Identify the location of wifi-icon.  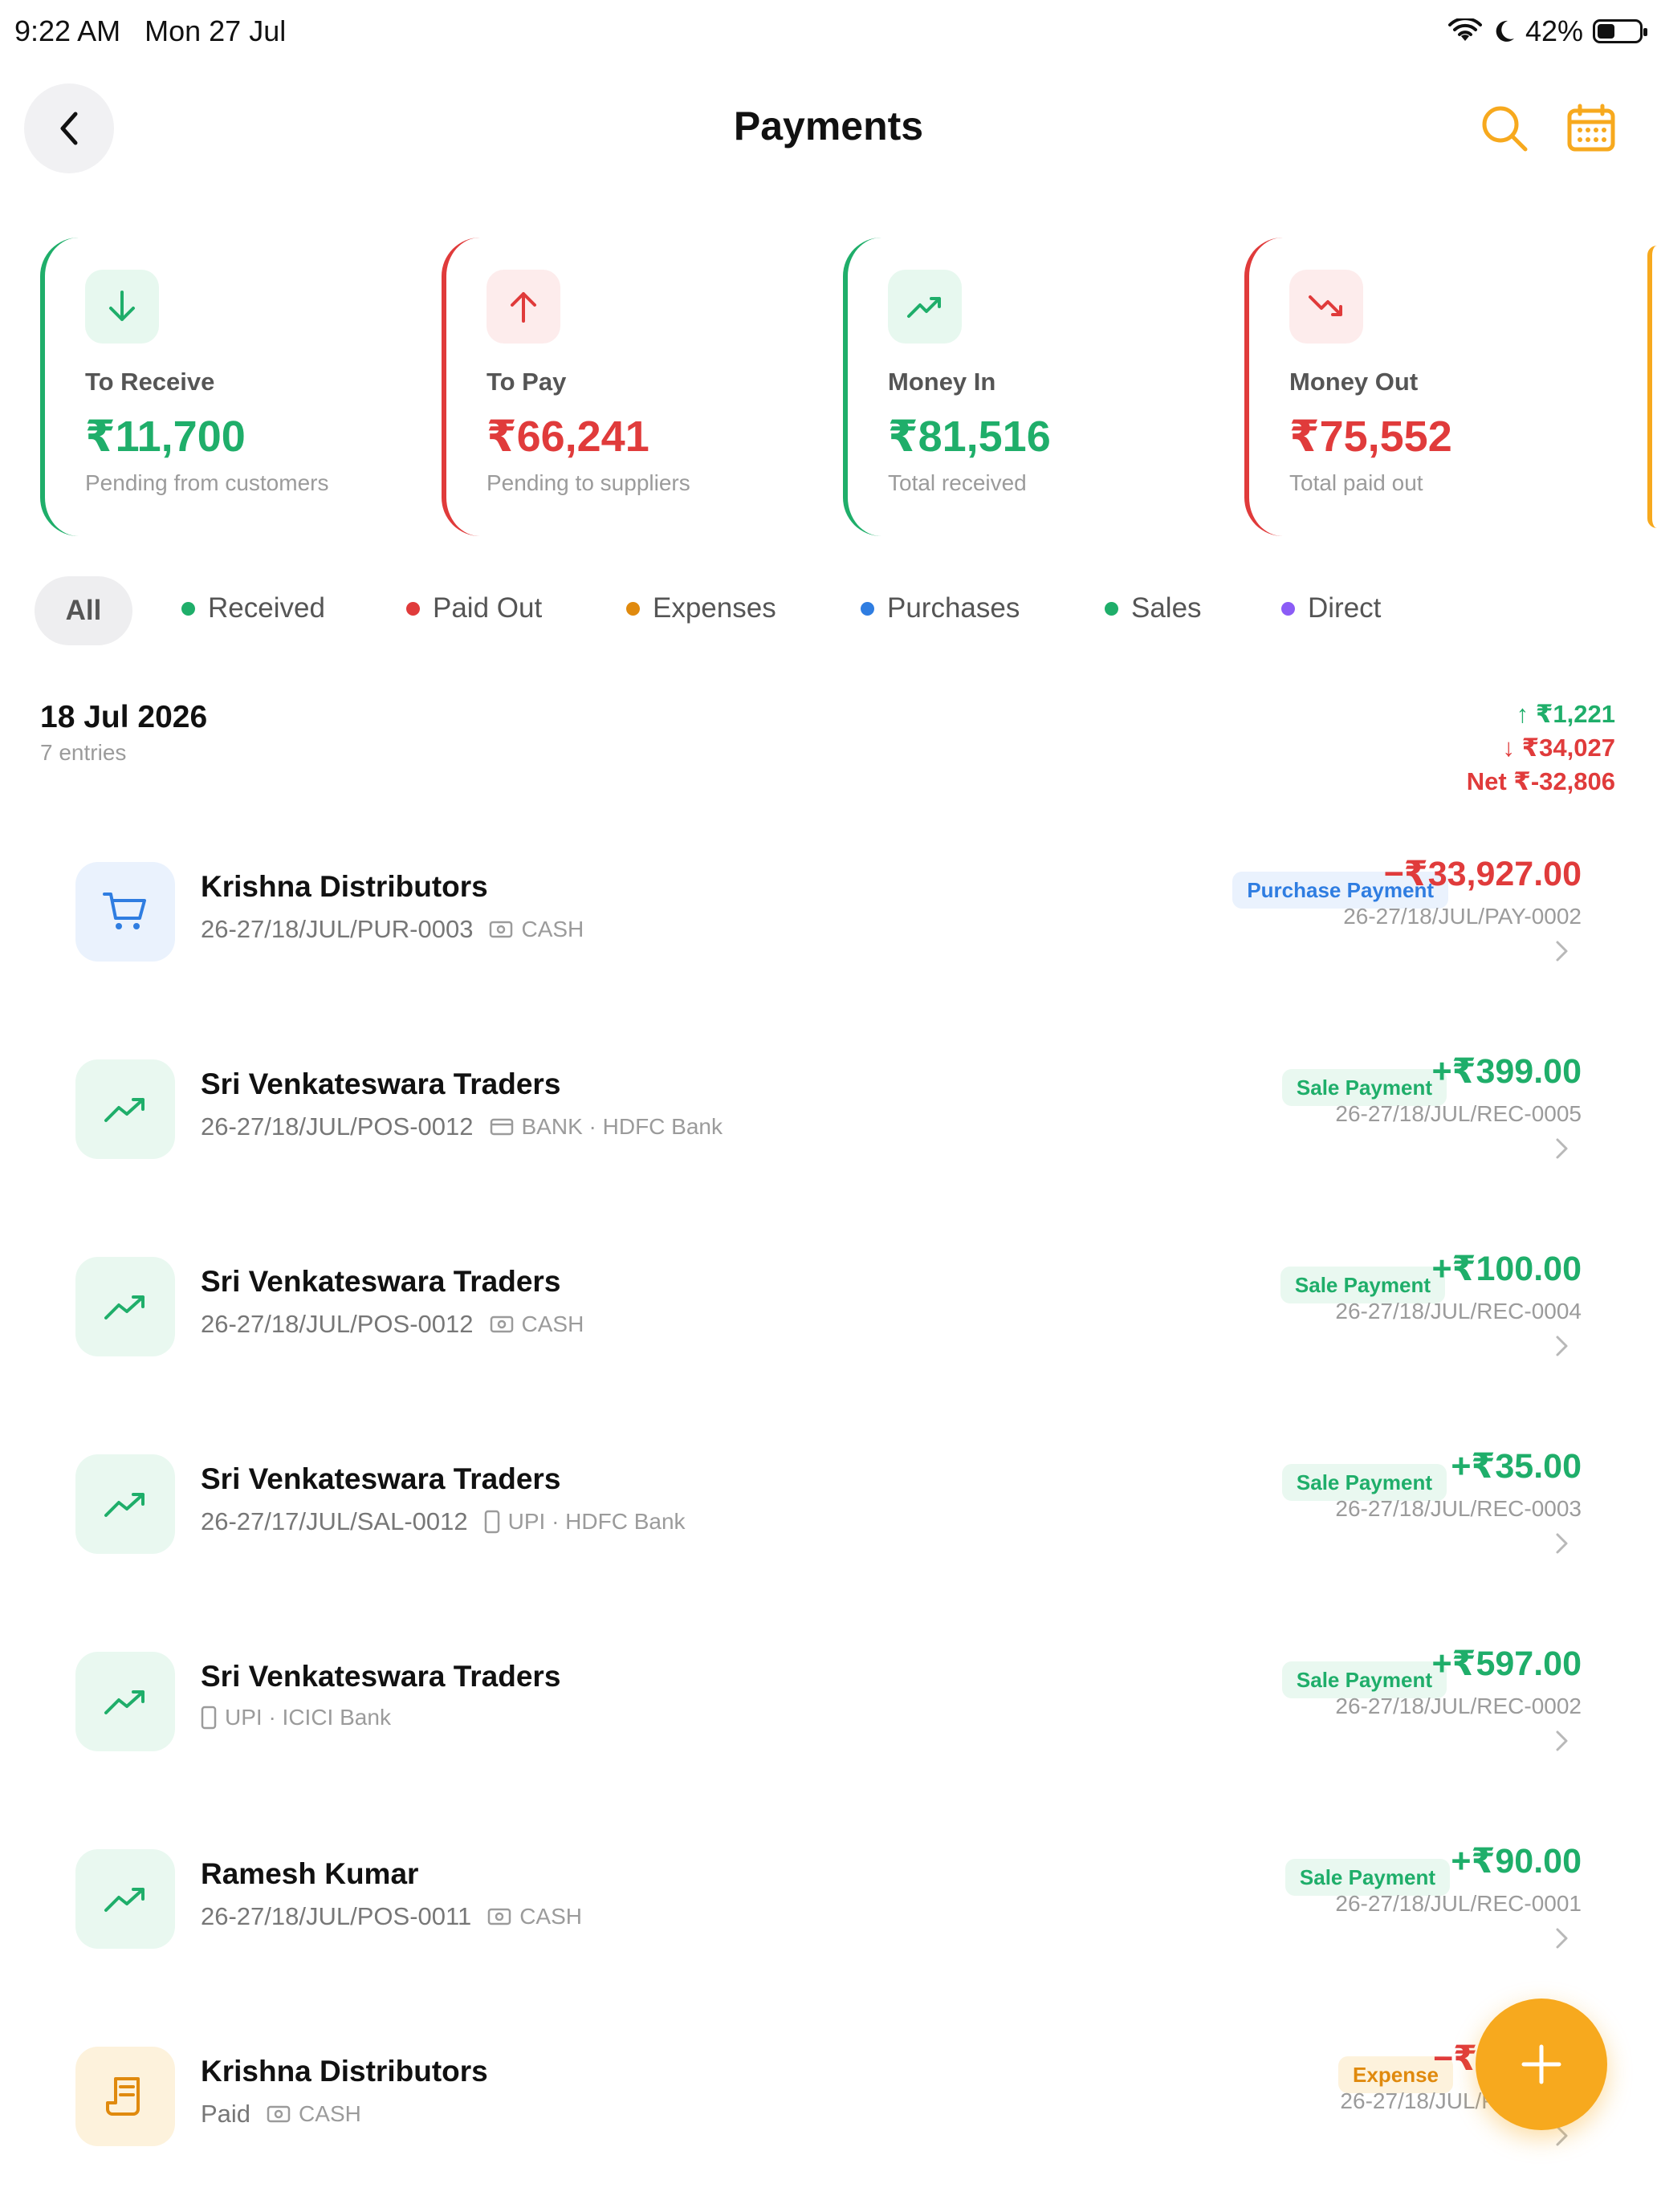
(1464, 30).